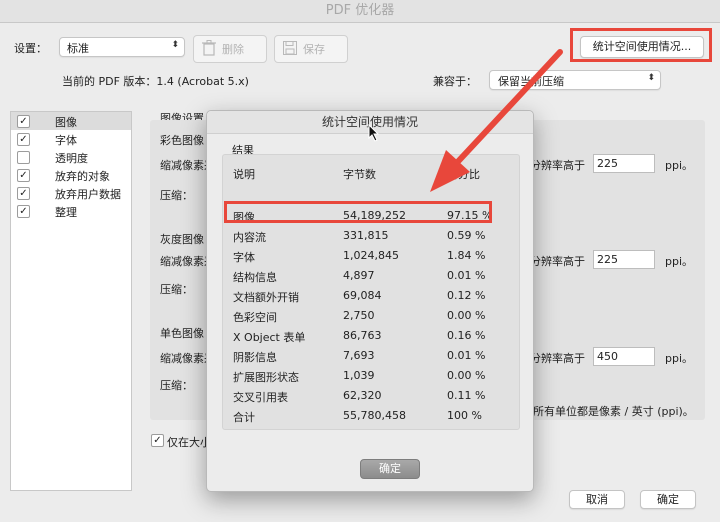 The image size is (720, 522). Describe the element at coordinates (496, 120) in the screenshot. I see `annotation-arrow-icon` at that location.